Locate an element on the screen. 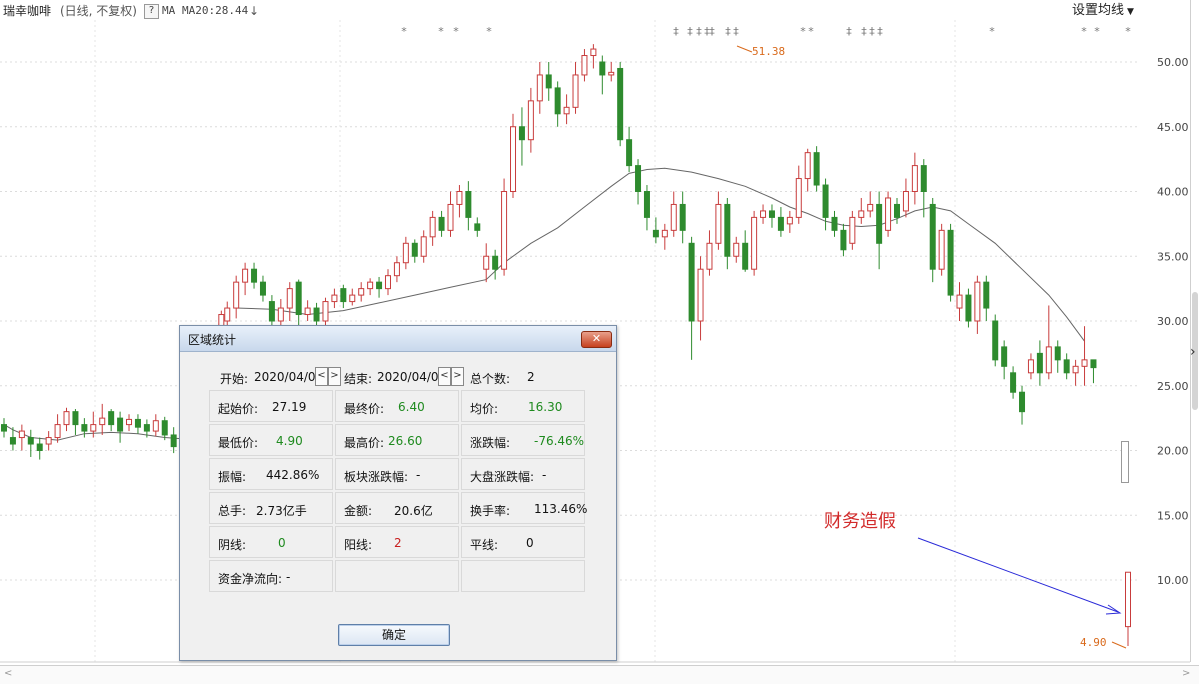 The image size is (1199, 684). y-tick-label: 20.00 is located at coordinates (1173, 451).